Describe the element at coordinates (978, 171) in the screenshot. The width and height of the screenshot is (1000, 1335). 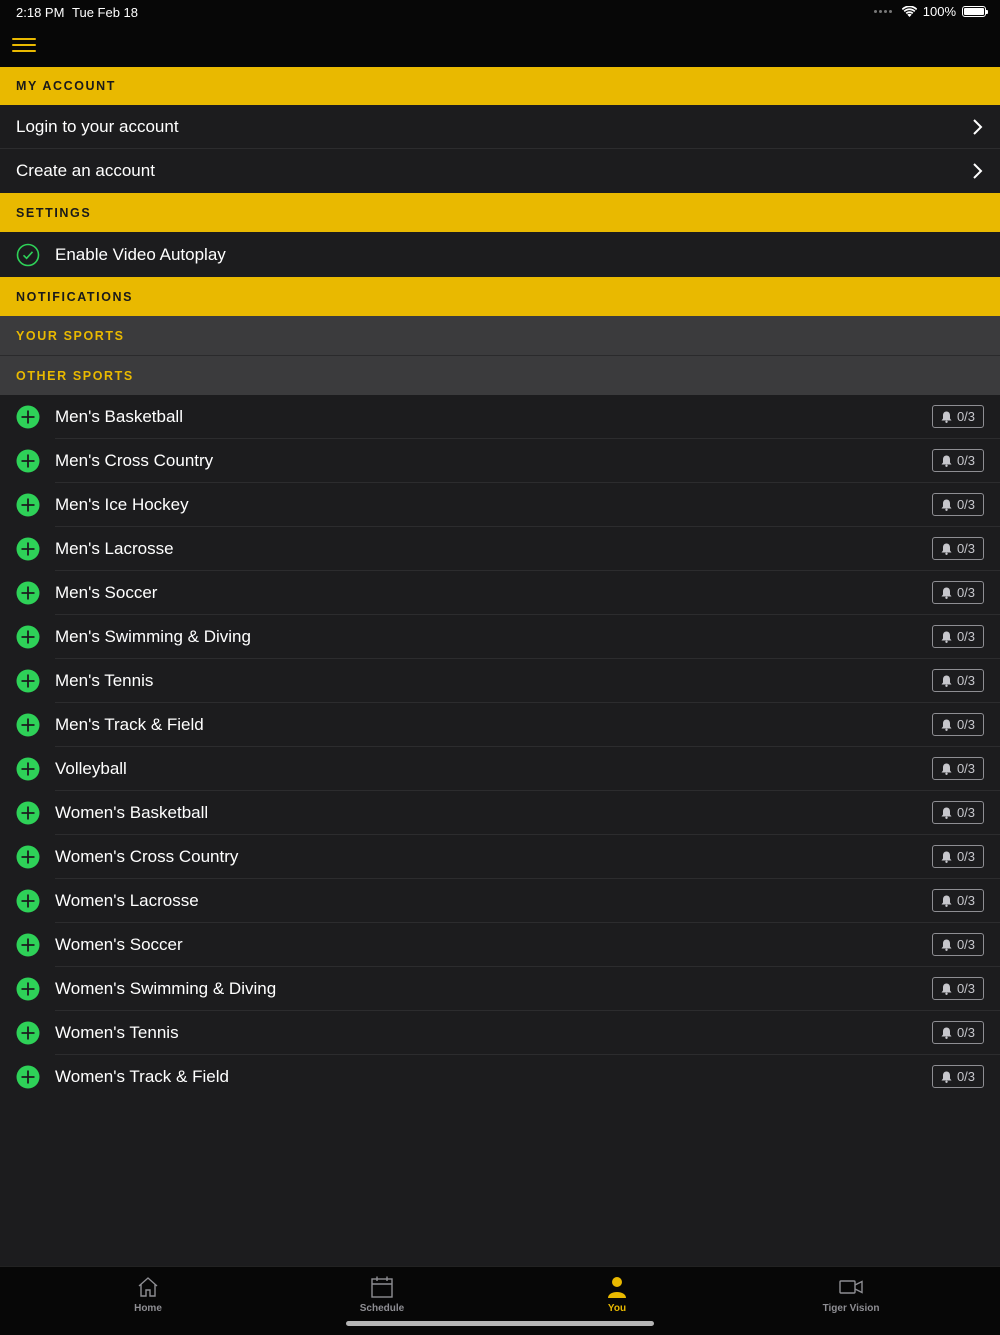
I see `chevron-right-icon` at that location.